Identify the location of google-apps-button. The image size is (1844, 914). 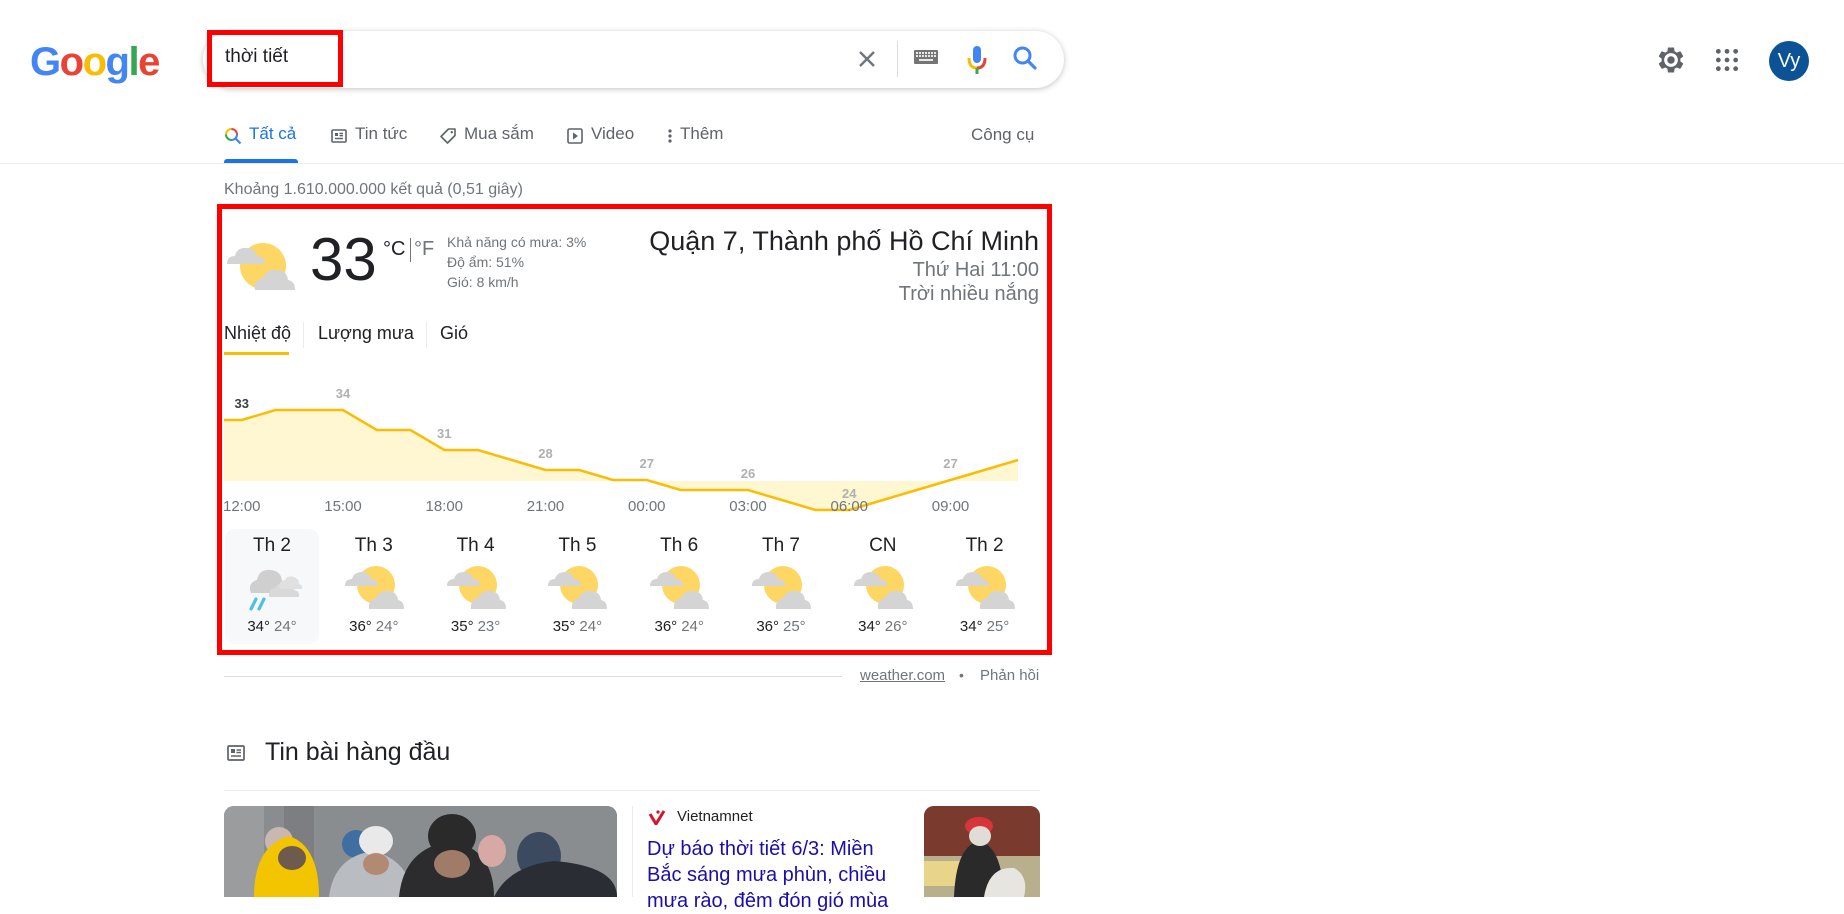
(1727, 60).